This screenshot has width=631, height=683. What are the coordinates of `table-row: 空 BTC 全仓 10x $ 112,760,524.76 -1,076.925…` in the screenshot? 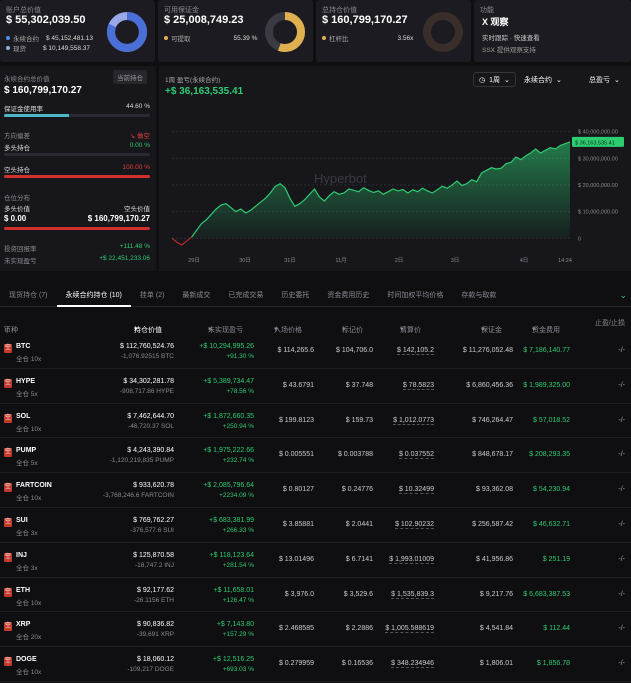 It's located at (315, 351).